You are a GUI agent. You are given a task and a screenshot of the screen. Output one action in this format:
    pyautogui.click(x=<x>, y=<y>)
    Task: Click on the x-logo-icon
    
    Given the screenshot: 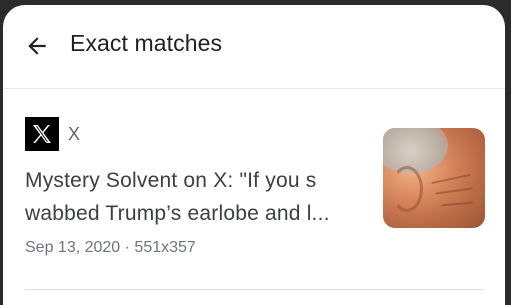 What is the action you would take?
    pyautogui.click(x=42, y=134)
    